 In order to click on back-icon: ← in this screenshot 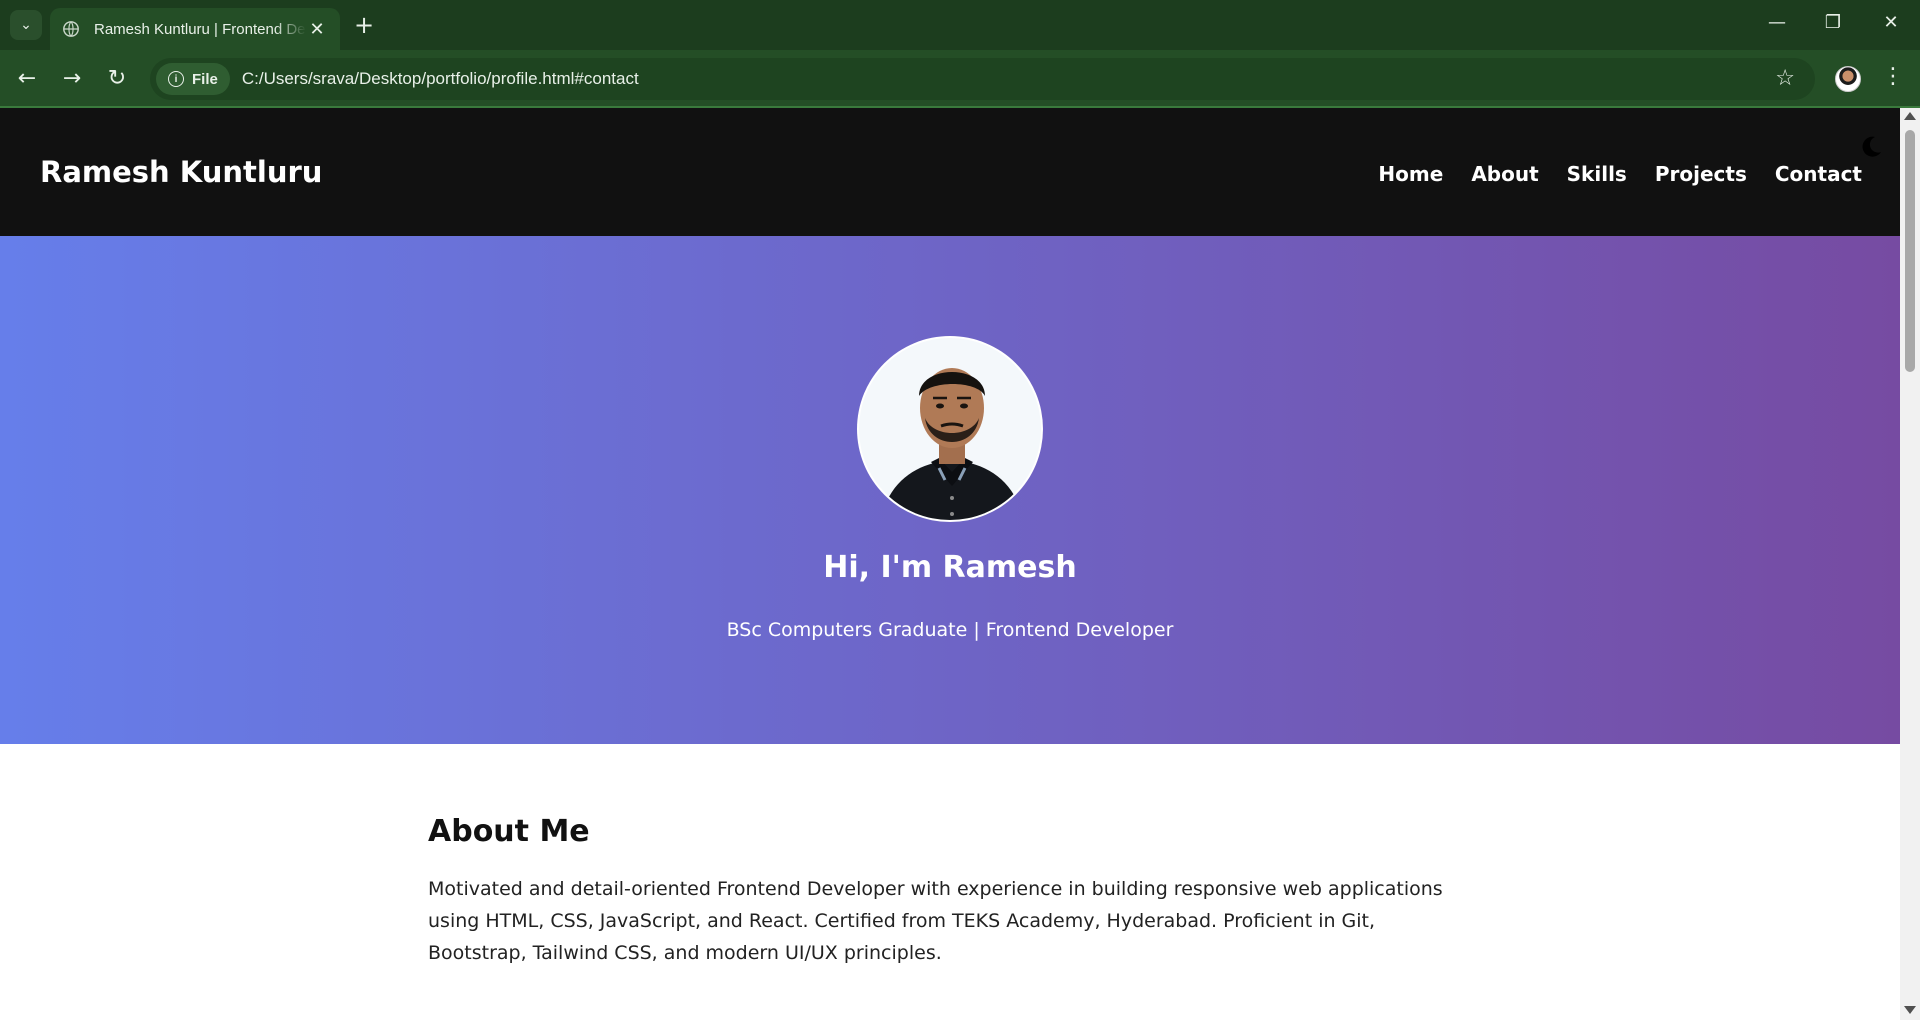, I will do `click(27, 79)`.